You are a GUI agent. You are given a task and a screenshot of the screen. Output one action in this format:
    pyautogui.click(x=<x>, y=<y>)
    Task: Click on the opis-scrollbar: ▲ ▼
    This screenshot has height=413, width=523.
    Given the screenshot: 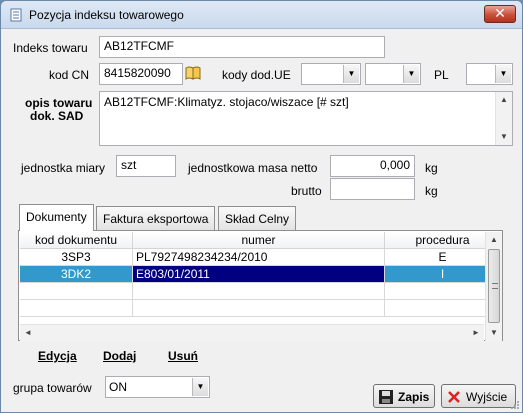 What is the action you would take?
    pyautogui.click(x=503, y=118)
    